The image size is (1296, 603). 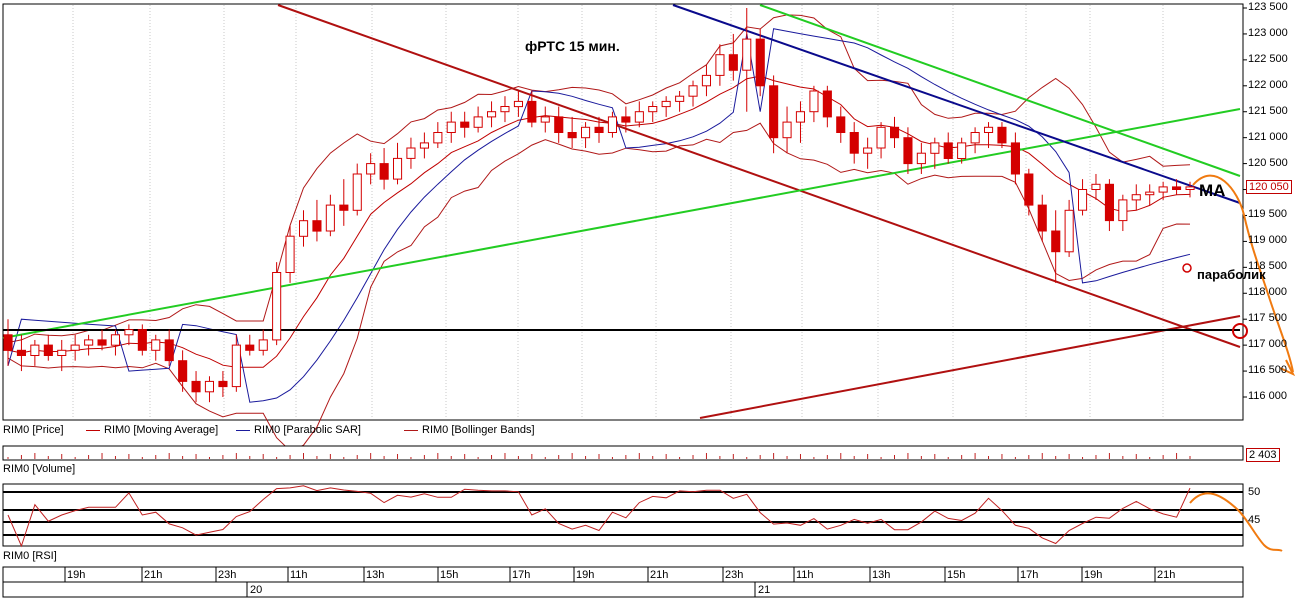 I want to click on time-label: 17h, so click(x=521, y=575).